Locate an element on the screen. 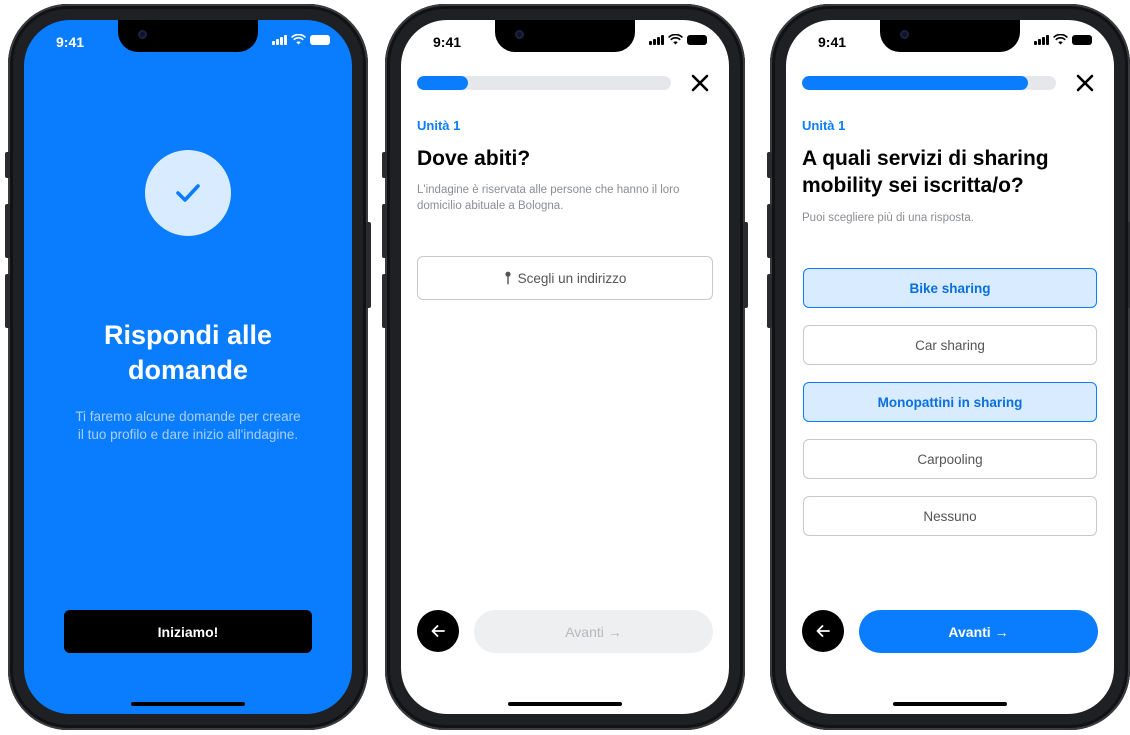 This screenshot has height=735, width=1130. choose-address-button: Scegli un indirizzo is located at coordinates (565, 278).